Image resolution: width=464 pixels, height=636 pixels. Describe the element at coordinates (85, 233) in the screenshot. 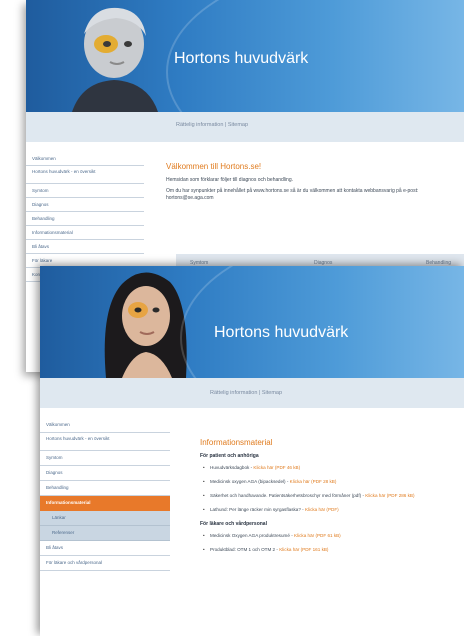

I see `sidebar-item-informationsmaterial: Informationsmaterial` at that location.